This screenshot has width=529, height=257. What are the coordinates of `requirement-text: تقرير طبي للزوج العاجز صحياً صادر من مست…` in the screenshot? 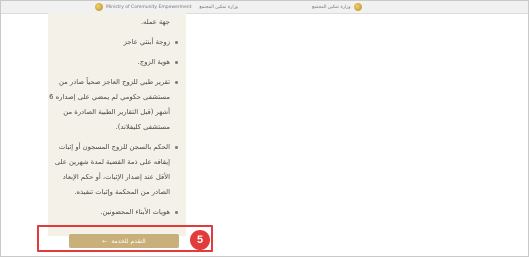 It's located at (109, 104).